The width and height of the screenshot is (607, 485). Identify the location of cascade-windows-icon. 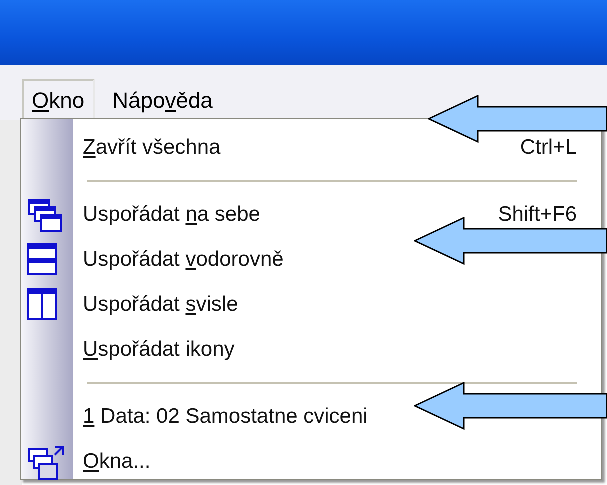
(45, 216).